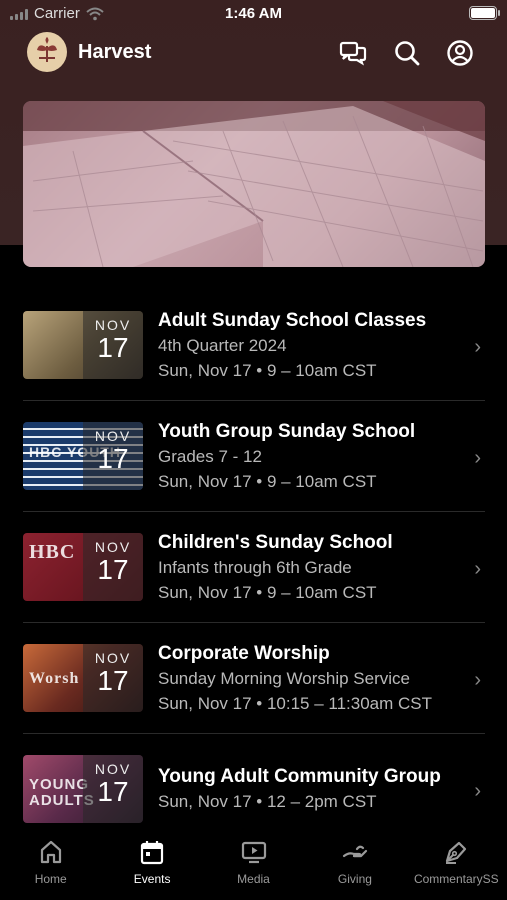  What do you see at coordinates (456, 879) in the screenshot?
I see `tab-label: CommentarySS` at bounding box center [456, 879].